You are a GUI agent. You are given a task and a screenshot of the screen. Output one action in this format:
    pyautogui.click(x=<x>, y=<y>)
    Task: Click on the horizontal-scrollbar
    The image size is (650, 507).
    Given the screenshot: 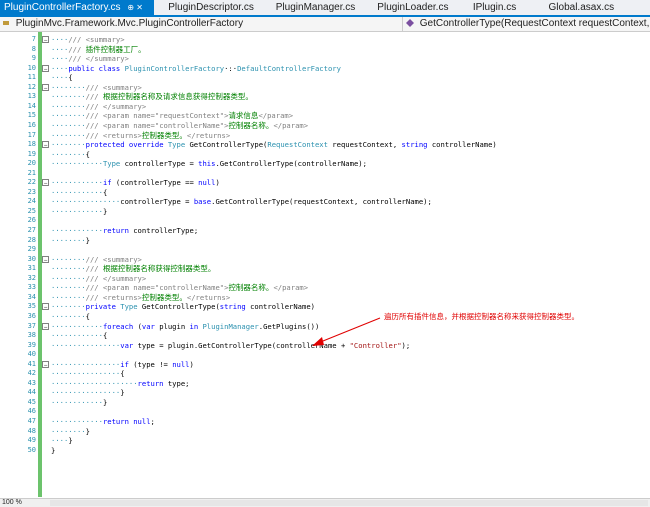 What is the action you would take?
    pyautogui.click(x=349, y=503)
    